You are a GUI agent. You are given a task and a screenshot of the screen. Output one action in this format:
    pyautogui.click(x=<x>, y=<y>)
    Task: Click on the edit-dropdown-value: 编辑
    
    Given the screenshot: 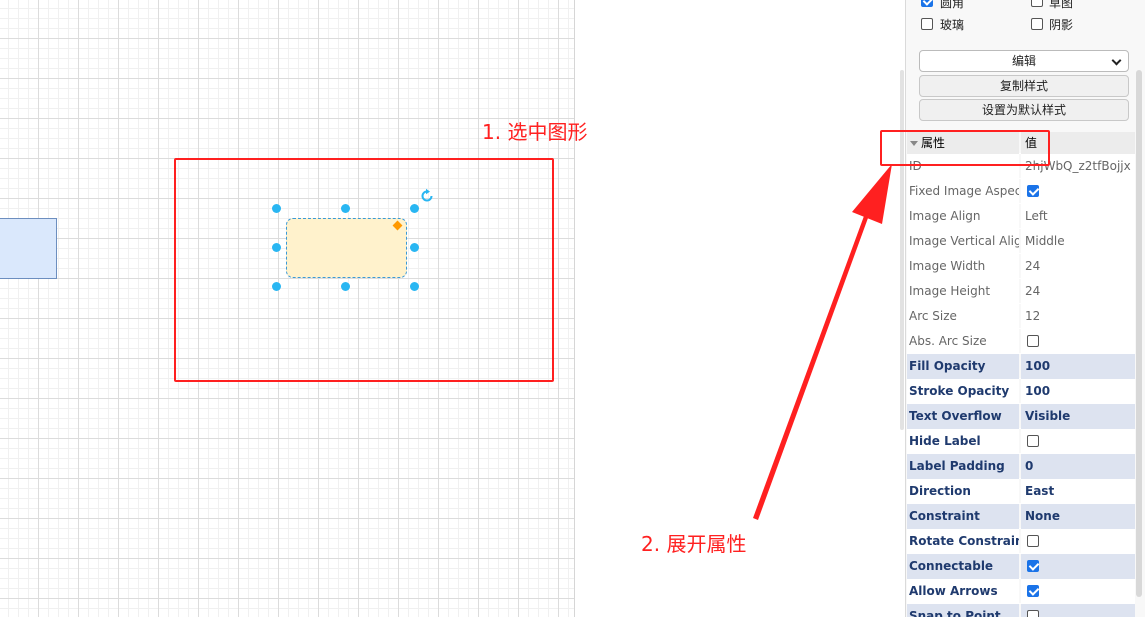 What is the action you would take?
    pyautogui.click(x=1023, y=61)
    